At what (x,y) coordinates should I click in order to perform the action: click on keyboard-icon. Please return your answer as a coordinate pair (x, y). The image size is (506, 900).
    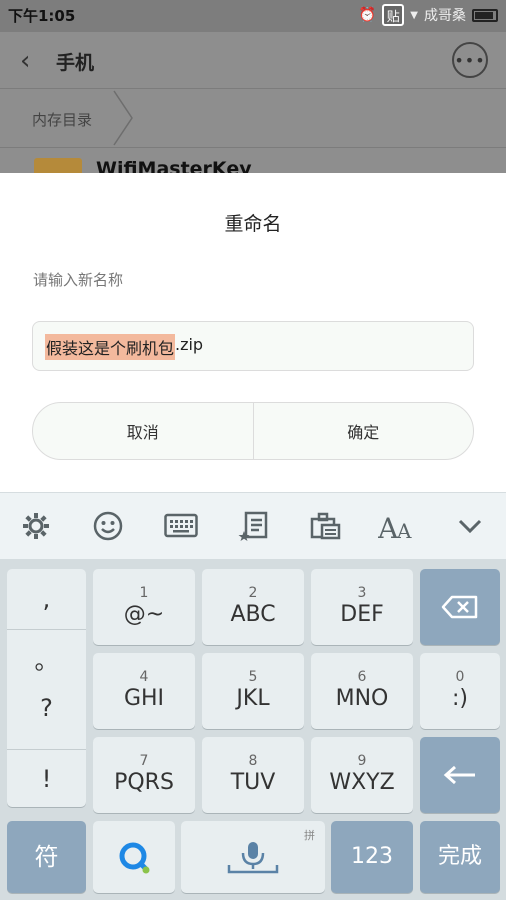
    Looking at the image, I should click on (181, 526).